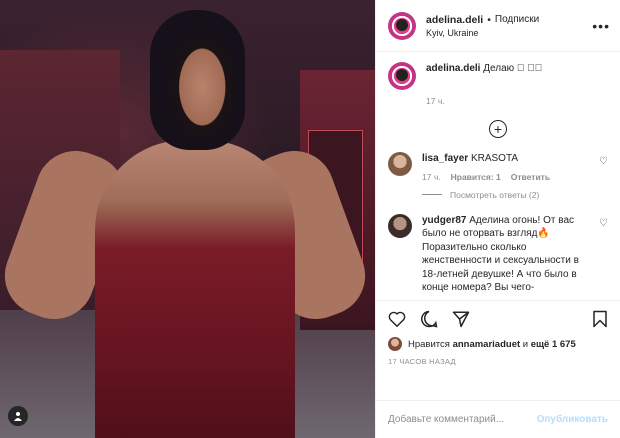 The width and height of the screenshot is (620, 438). I want to click on likes-and: и, so click(525, 344).